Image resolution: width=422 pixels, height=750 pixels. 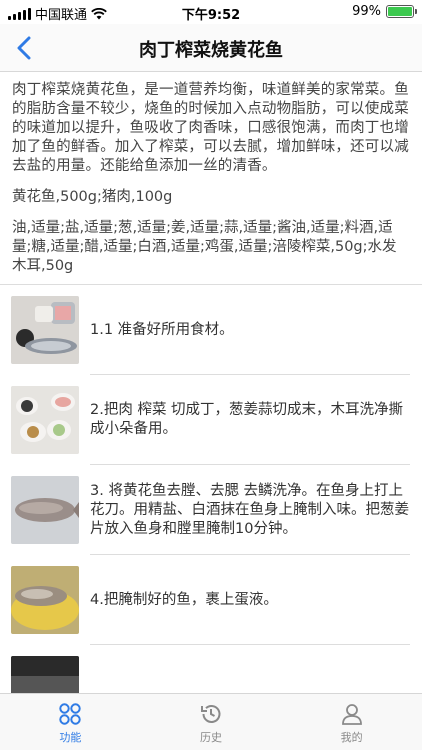 I want to click on step-item: 2.把肉 榨菜 切成丁，葱姜蒜切成末，木耳洗净撕成小朵备用。, so click(x=211, y=420).